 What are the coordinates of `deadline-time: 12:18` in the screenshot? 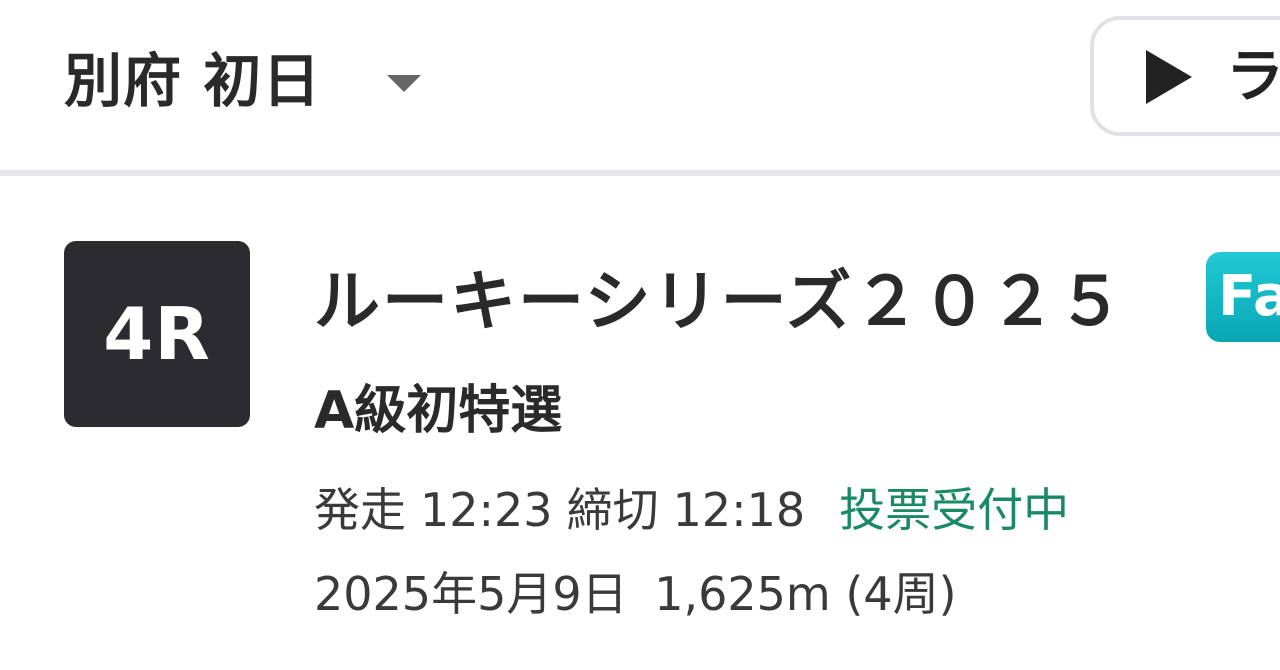 It's located at (739, 510).